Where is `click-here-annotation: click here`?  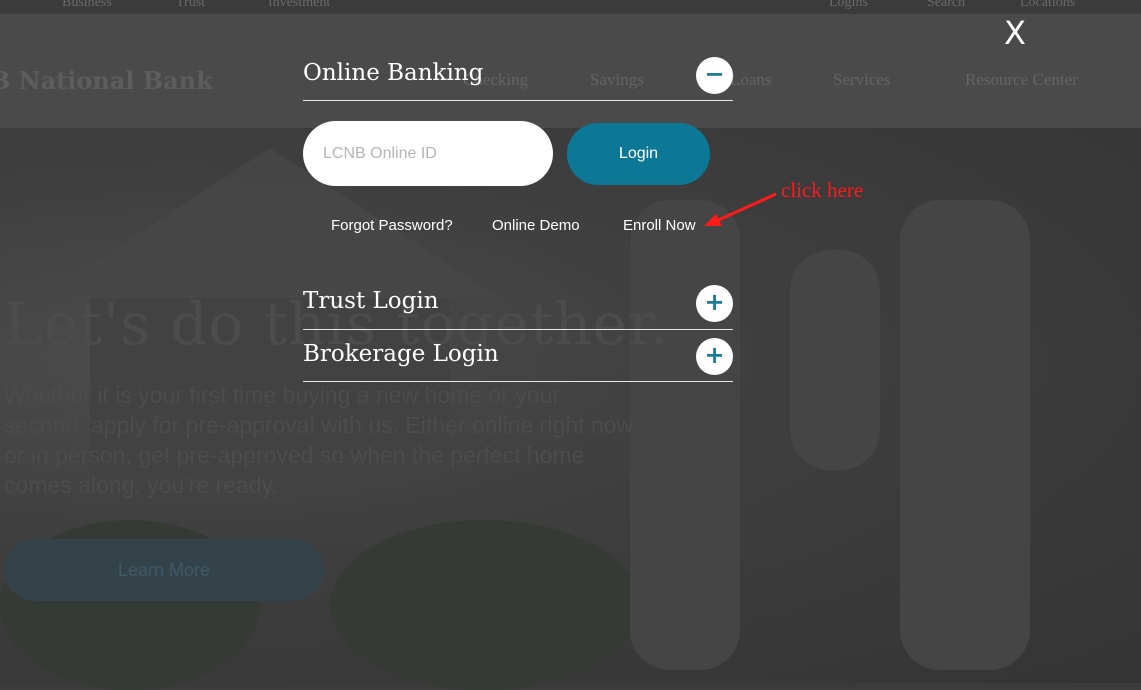
click-here-annotation: click here is located at coordinates (822, 190).